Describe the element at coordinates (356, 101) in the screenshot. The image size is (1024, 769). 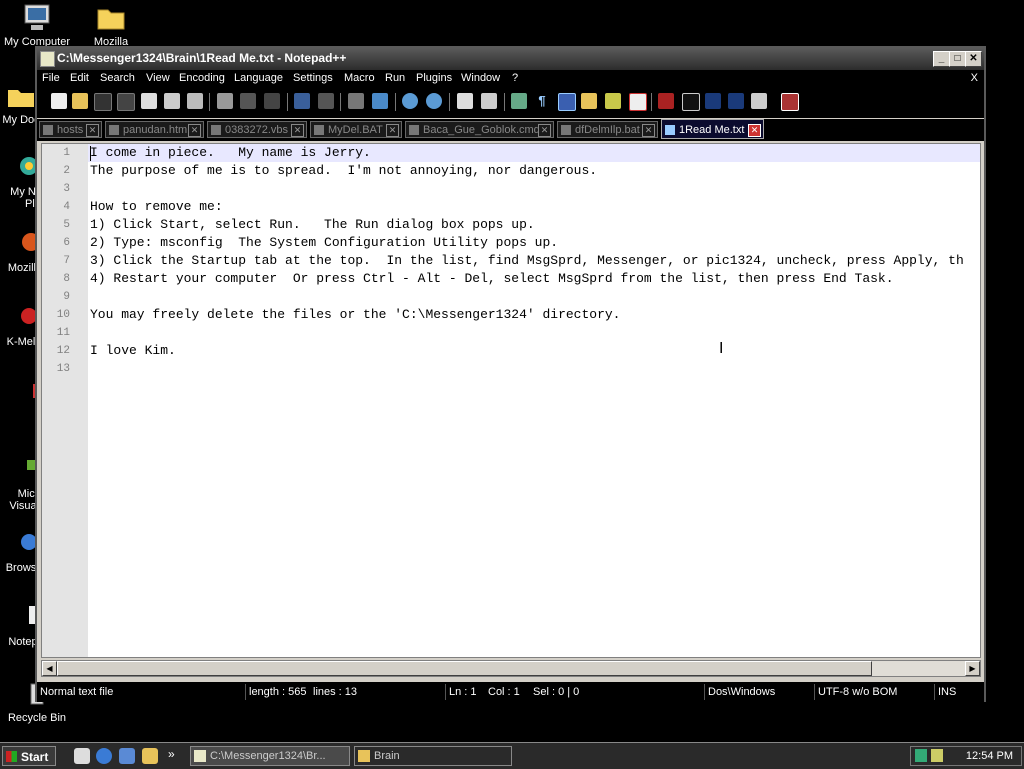
I see `find-icon` at that location.